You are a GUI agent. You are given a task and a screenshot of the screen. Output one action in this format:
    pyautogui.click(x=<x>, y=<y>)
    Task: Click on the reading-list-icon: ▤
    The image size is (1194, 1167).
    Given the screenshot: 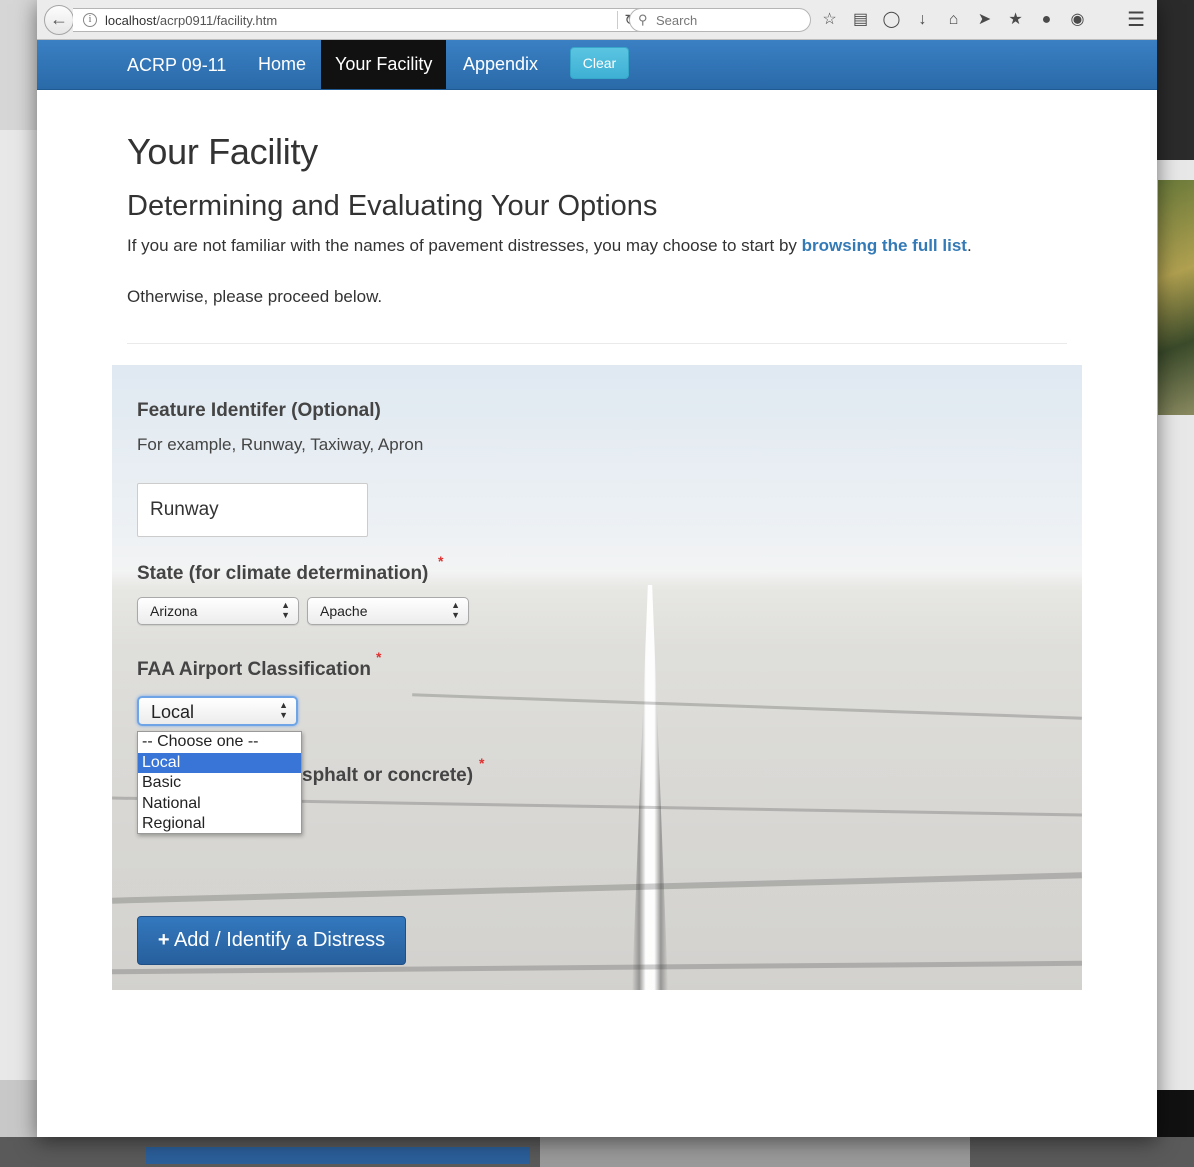 What is the action you would take?
    pyautogui.click(x=860, y=19)
    